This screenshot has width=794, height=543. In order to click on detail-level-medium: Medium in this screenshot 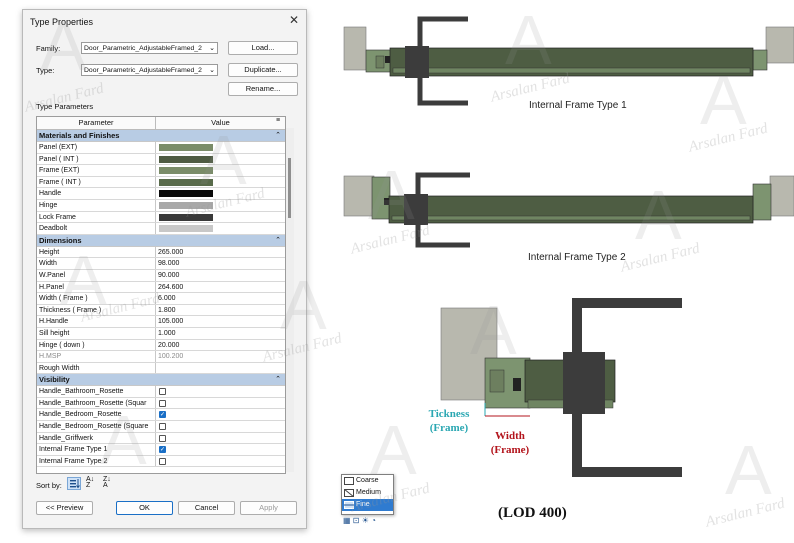, I will do `click(367, 493)`.